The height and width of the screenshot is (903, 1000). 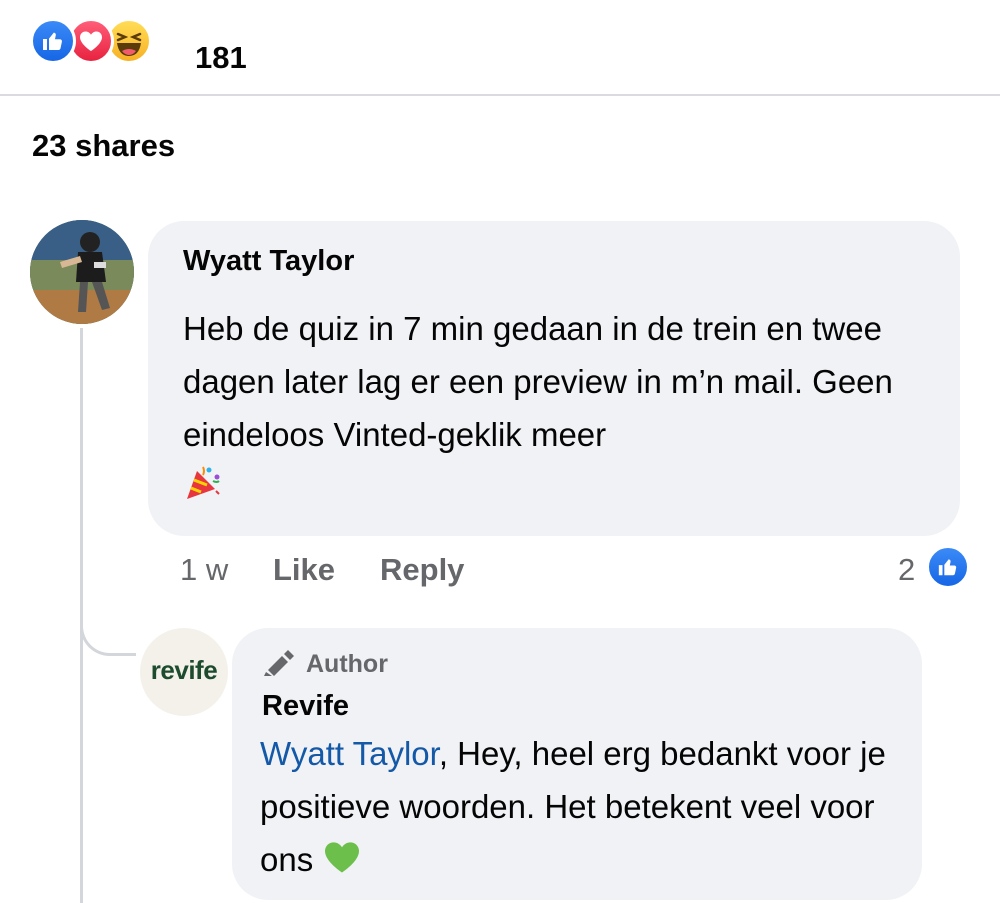 What do you see at coordinates (203, 490) in the screenshot?
I see `party-popper-icon` at bounding box center [203, 490].